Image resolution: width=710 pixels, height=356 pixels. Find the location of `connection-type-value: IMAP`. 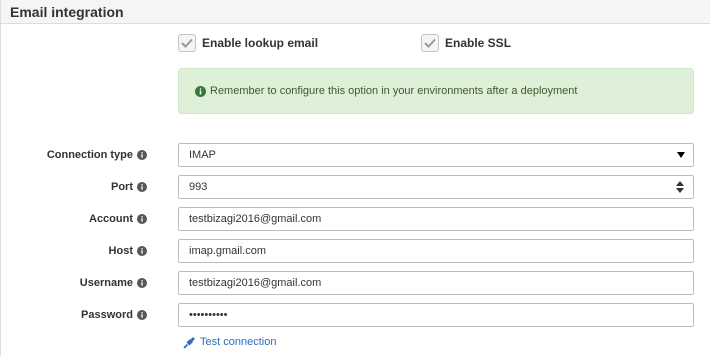

connection-type-value: IMAP is located at coordinates (202, 155).